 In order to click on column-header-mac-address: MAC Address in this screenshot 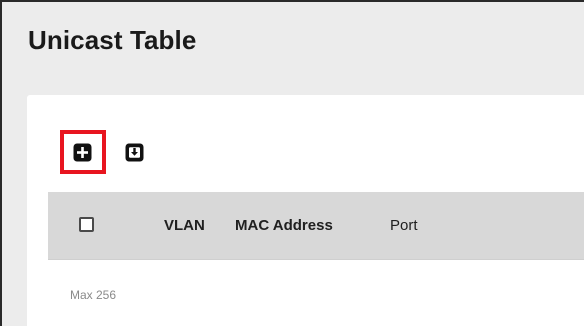, I will do `click(284, 225)`.